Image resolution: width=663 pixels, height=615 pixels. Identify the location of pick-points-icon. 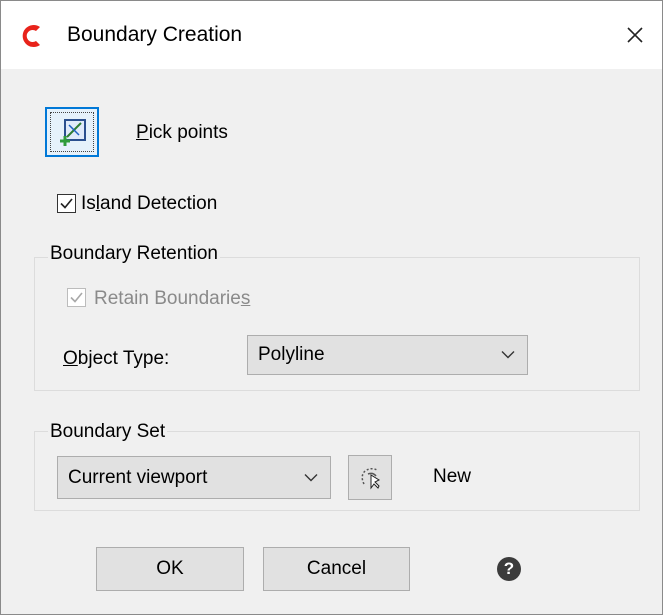
(73, 132).